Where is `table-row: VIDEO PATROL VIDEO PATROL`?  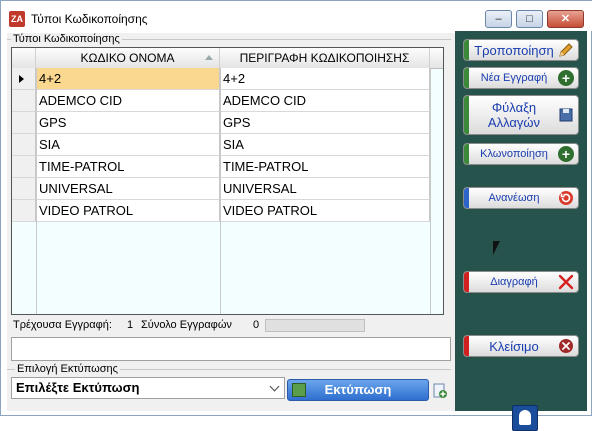 table-row: VIDEO PATROL VIDEO PATROL is located at coordinates (227, 211).